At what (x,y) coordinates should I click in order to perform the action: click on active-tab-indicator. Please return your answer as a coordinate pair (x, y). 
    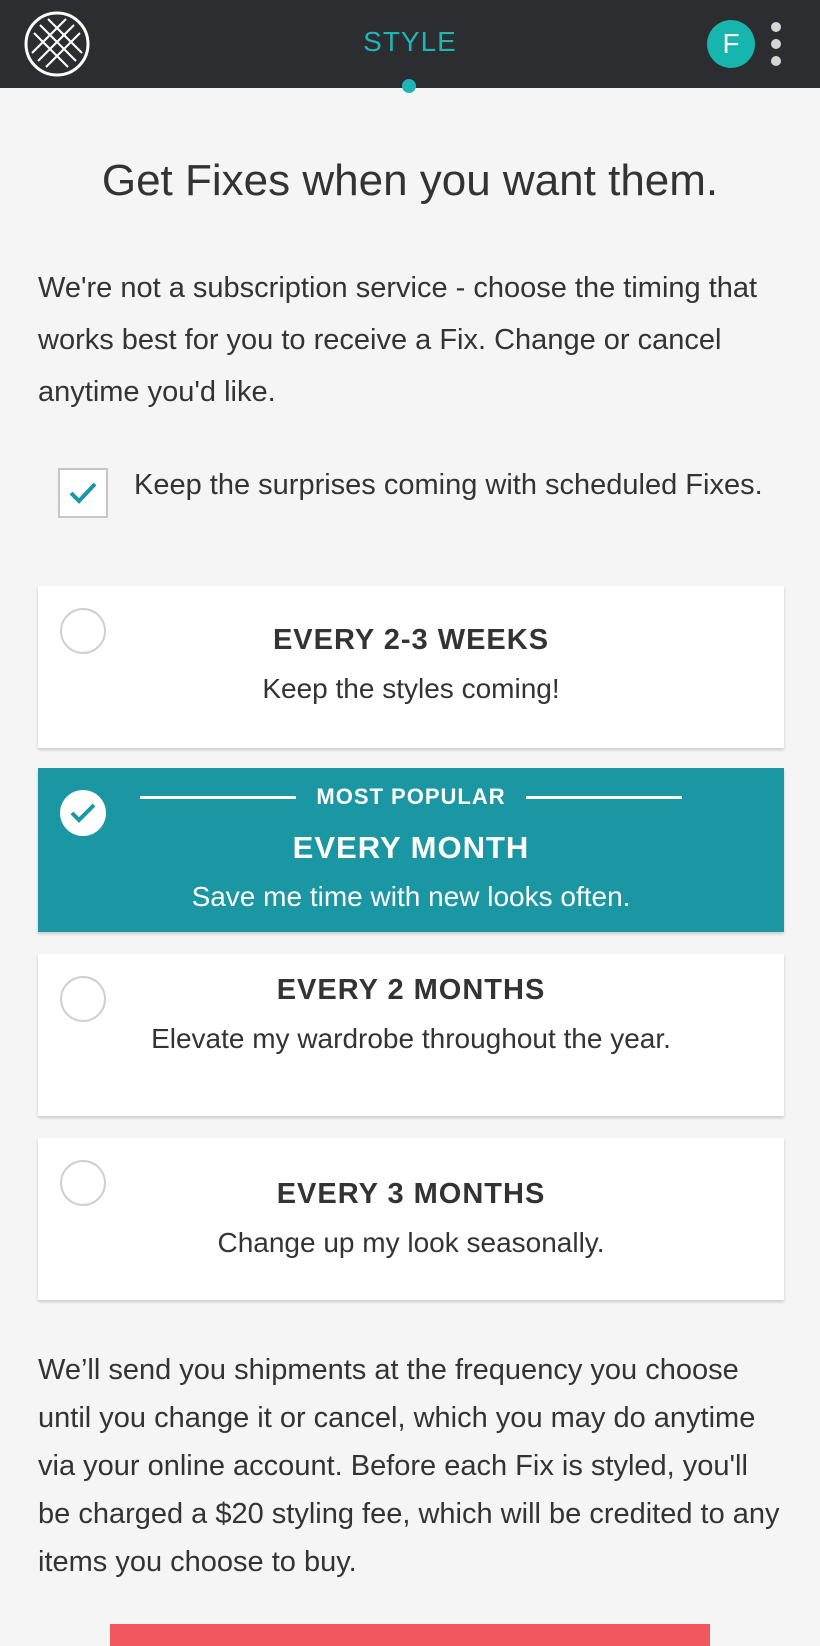
    Looking at the image, I should click on (409, 86).